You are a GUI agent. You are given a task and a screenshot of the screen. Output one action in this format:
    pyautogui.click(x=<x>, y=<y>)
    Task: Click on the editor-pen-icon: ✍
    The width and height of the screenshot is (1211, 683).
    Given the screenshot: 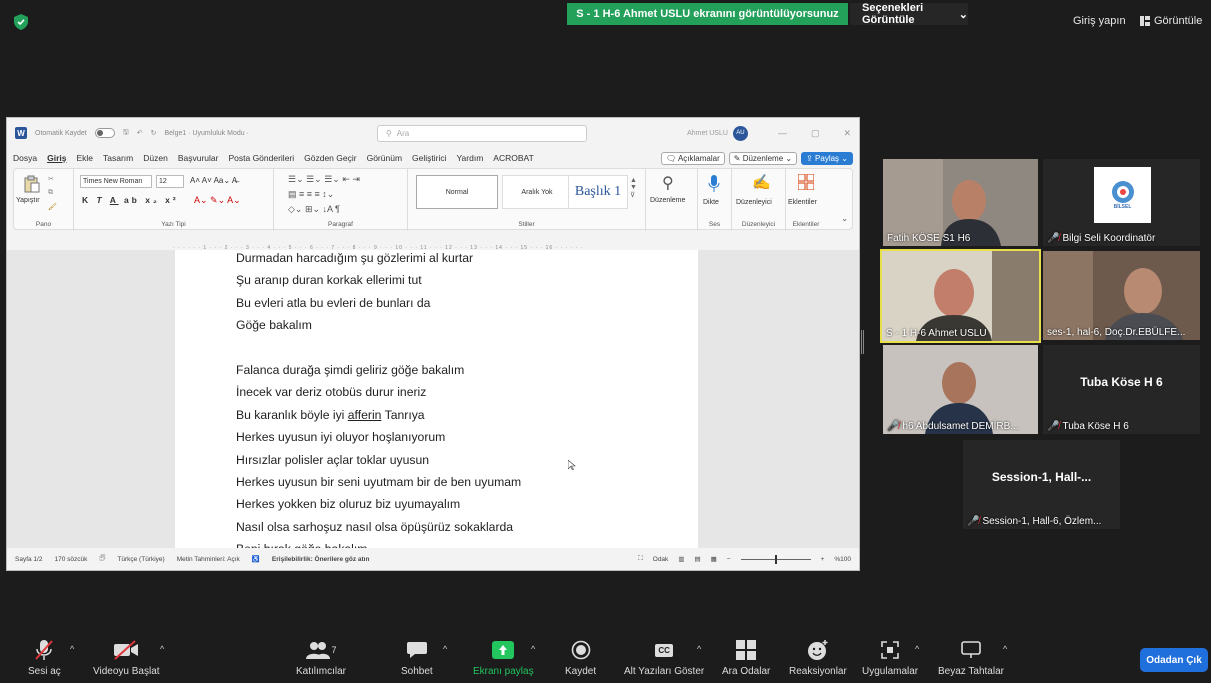 What is the action you would take?
    pyautogui.click(x=761, y=182)
    